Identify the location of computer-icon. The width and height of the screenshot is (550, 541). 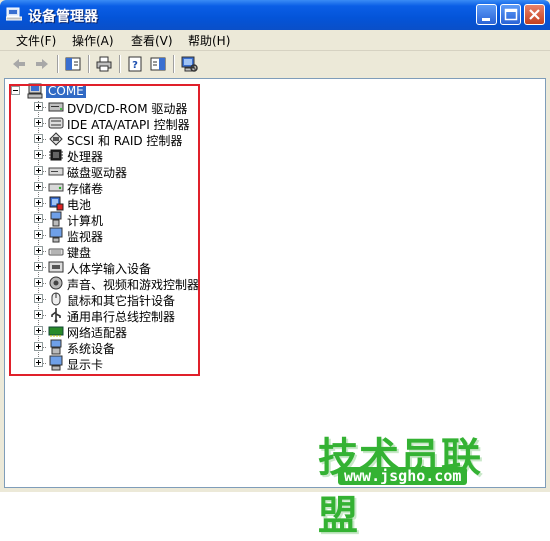
(56, 219).